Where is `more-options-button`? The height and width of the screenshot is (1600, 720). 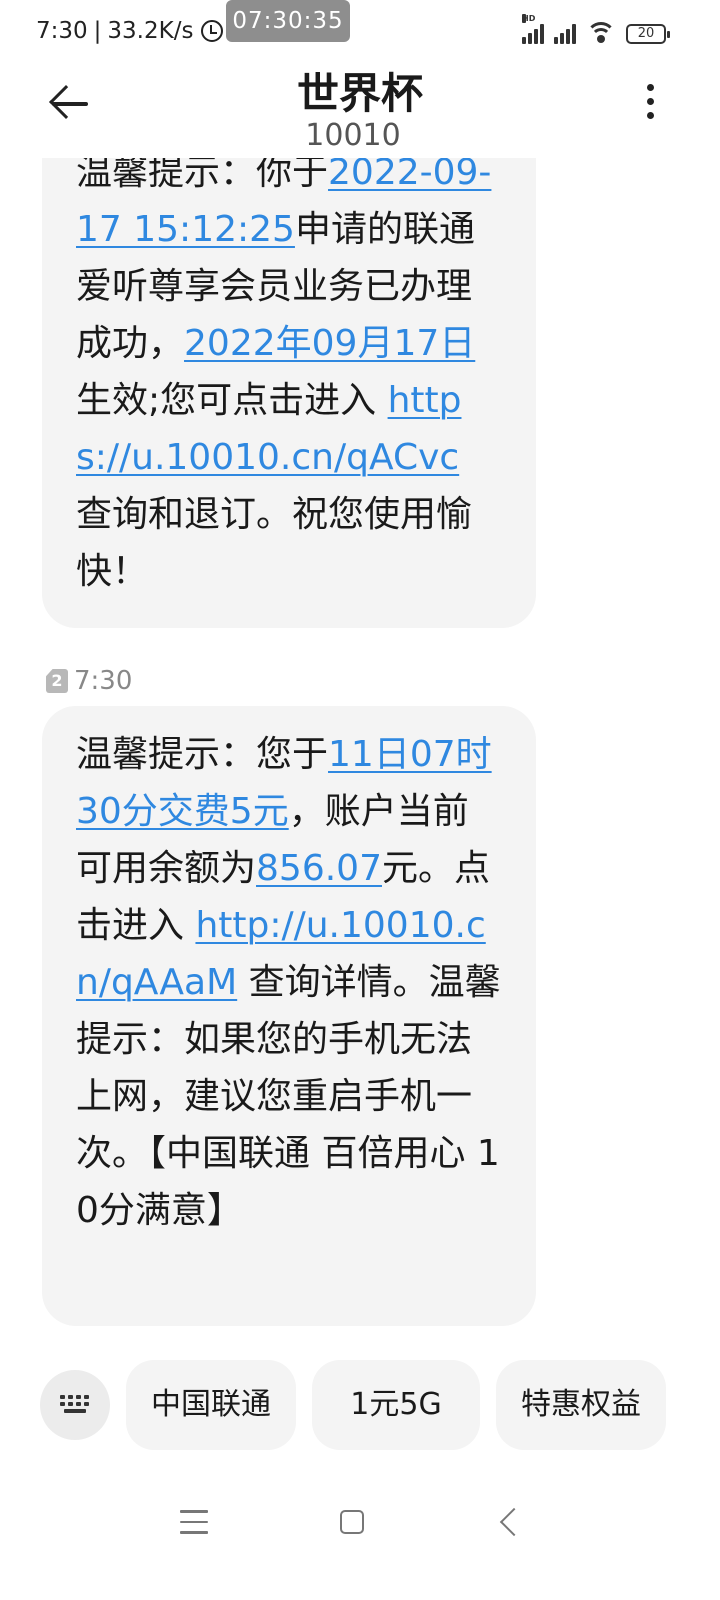 more-options-button is located at coordinates (650, 106).